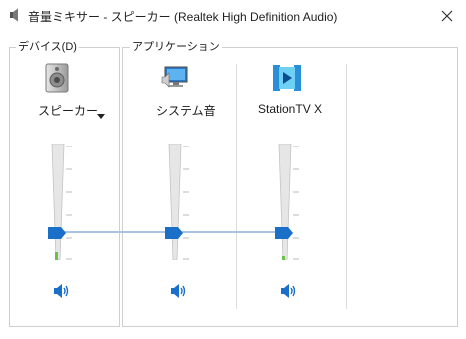  Describe the element at coordinates (174, 232) in the screenshot. I see `system-sounds-slider-thumb` at that location.